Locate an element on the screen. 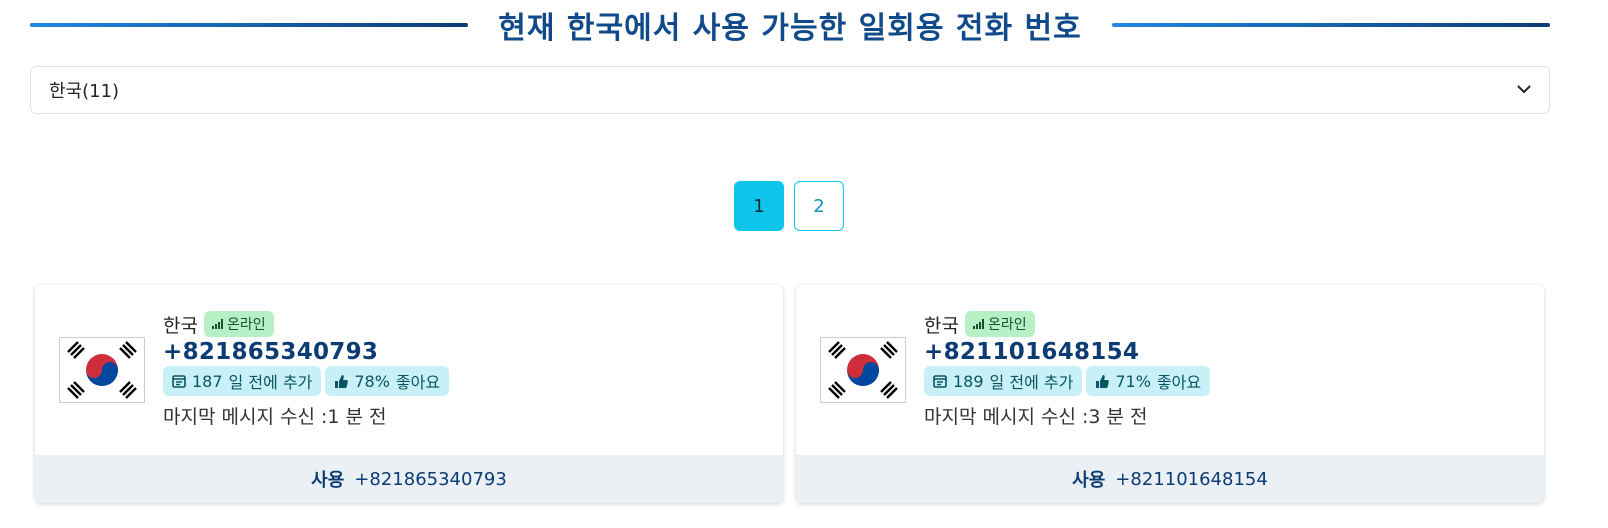 This screenshot has height=528, width=1608. use-number-button: 사용 +821101648154 is located at coordinates (1170, 479).